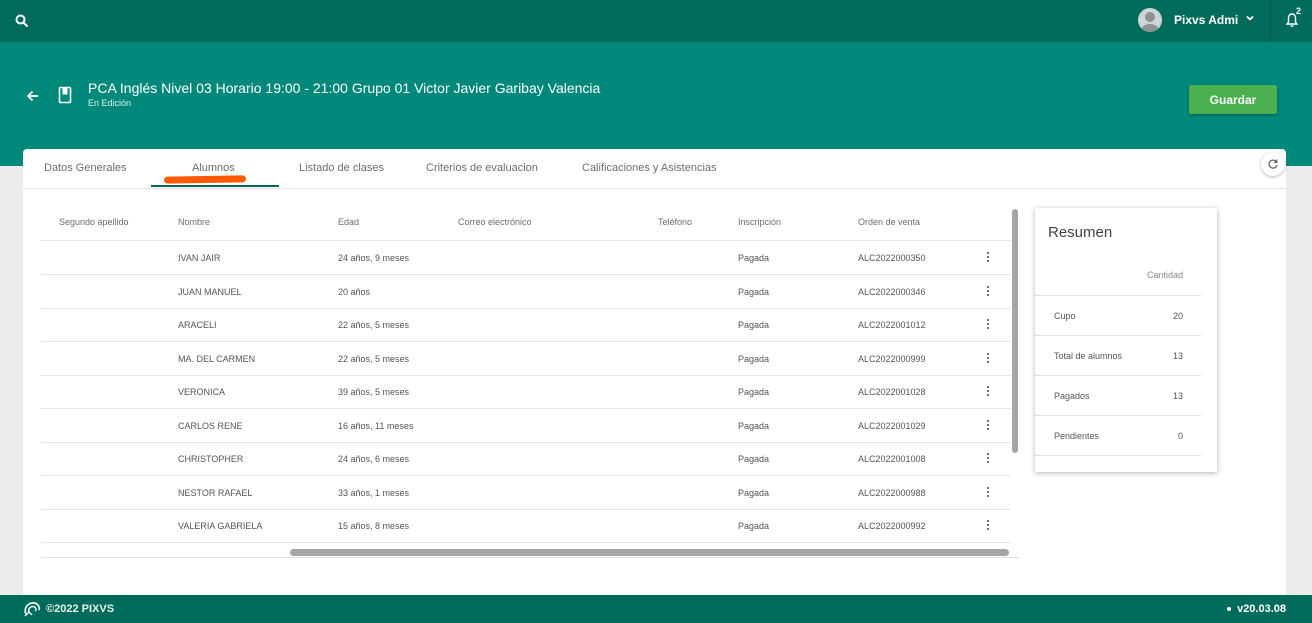 The height and width of the screenshot is (623, 1312). Describe the element at coordinates (892, 492) in the screenshot. I see `cell-orden-de-venta: ALC2022000988` at that location.